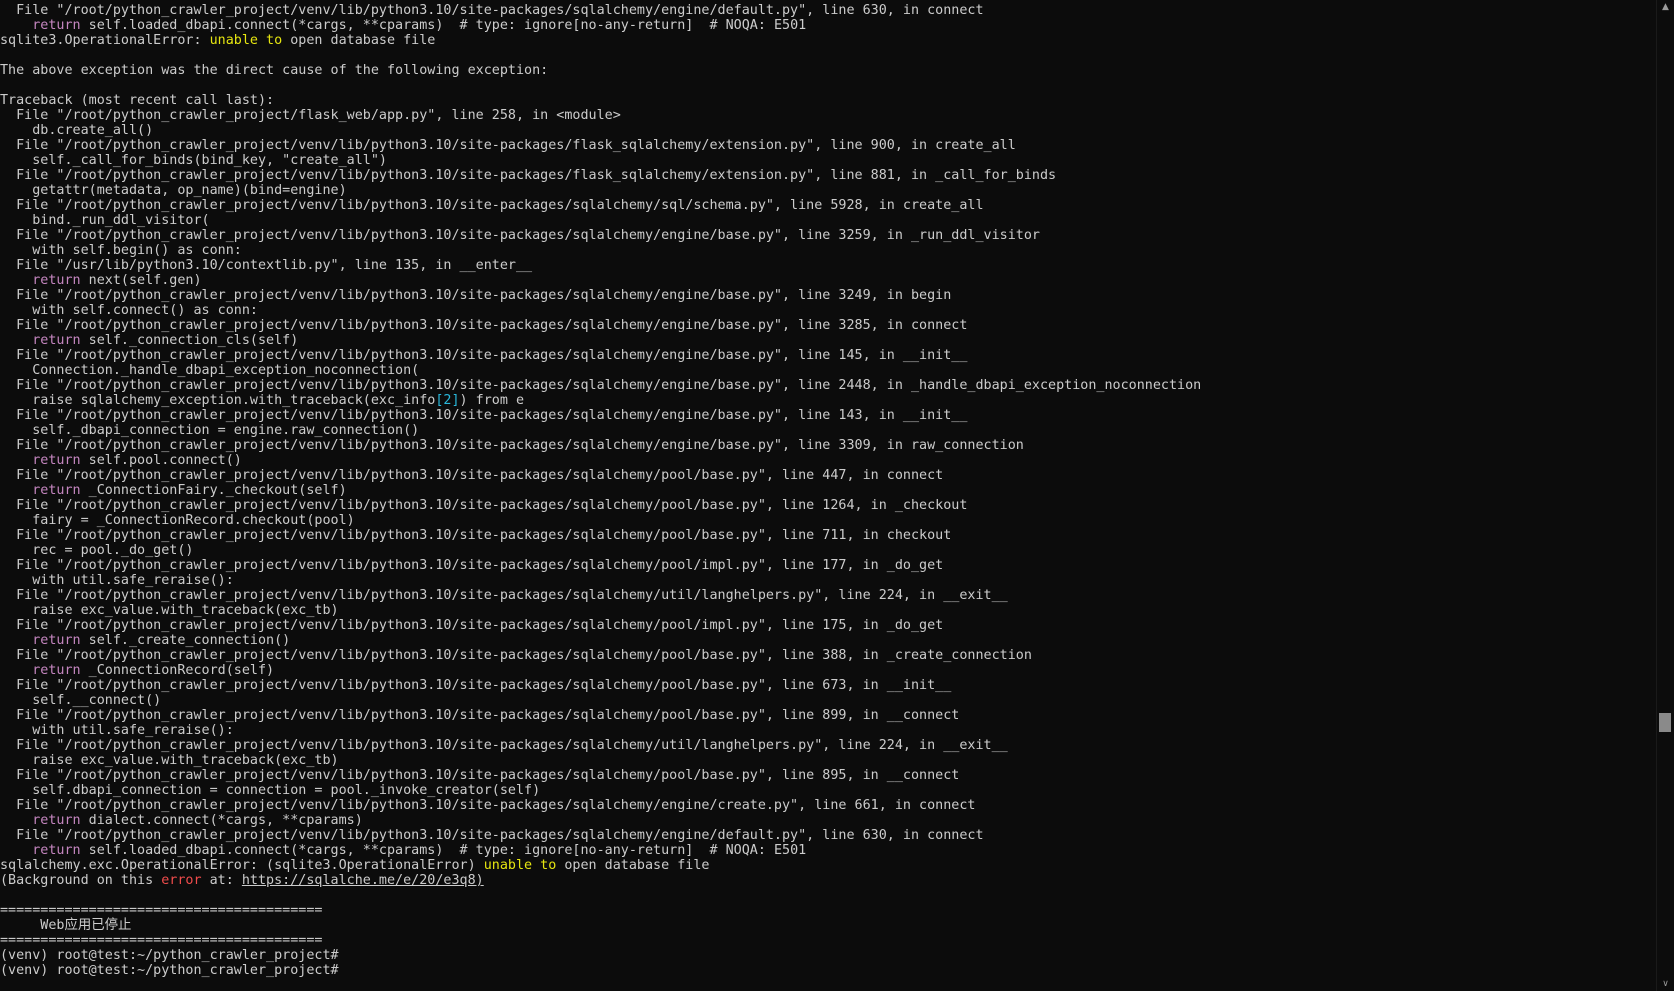 This screenshot has width=1674, height=991. What do you see at coordinates (185, 640) in the screenshot?
I see `terminal-text-segment: self._create_connection()` at bounding box center [185, 640].